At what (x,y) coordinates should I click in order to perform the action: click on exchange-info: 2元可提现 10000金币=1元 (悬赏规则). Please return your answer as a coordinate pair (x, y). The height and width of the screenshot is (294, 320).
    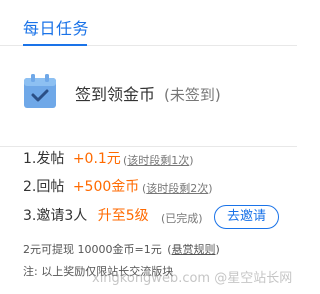
    Looking at the image, I should click on (121, 249).